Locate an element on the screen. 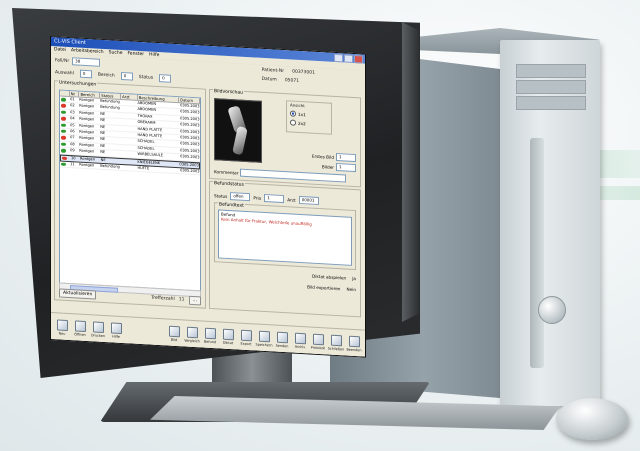 The image size is (640, 451). send-icon is located at coordinates (282, 337).